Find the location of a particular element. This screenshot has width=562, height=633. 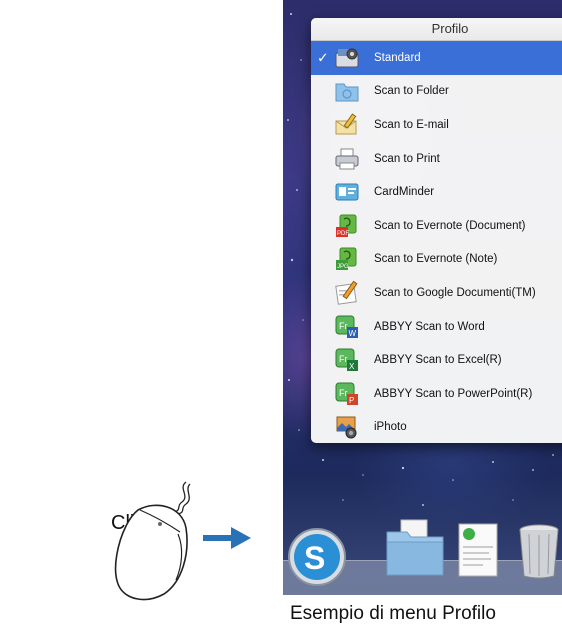

svg-text: JPG is located at coordinates (343, 267).